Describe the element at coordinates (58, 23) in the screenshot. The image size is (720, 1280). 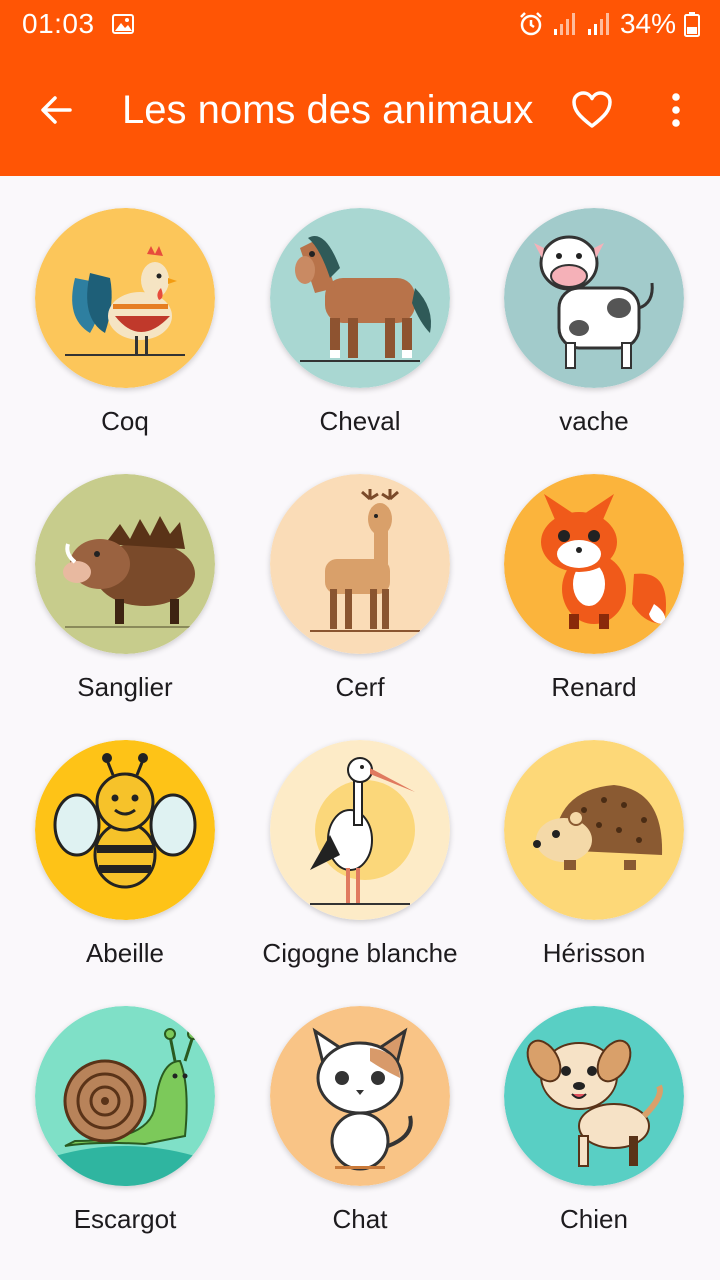
I see `status-time: 01:03` at that location.